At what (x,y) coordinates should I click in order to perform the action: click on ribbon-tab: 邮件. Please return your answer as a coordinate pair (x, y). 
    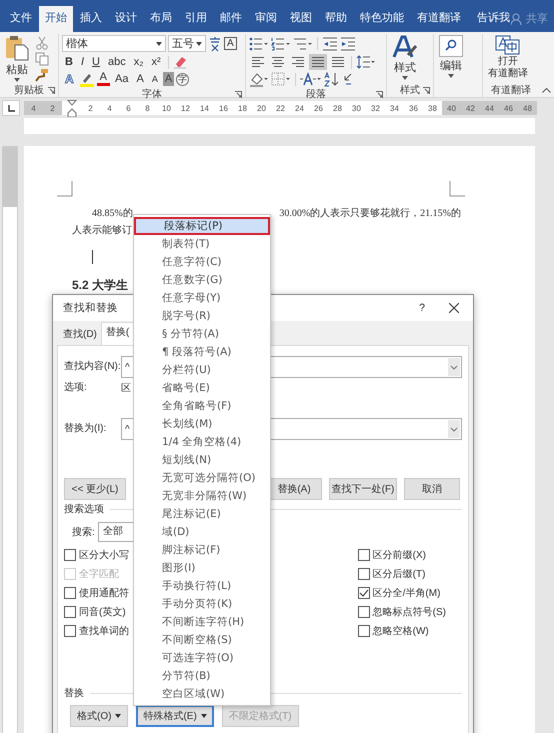
    Looking at the image, I should click on (231, 19).